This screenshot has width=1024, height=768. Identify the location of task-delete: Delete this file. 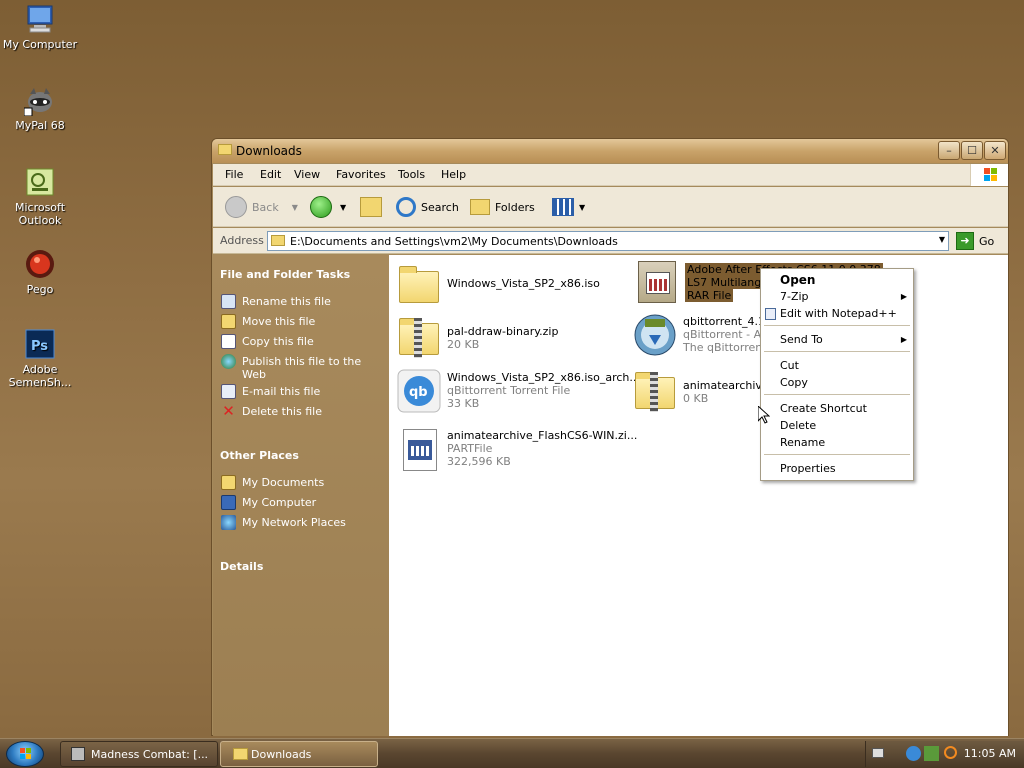
(312, 411).